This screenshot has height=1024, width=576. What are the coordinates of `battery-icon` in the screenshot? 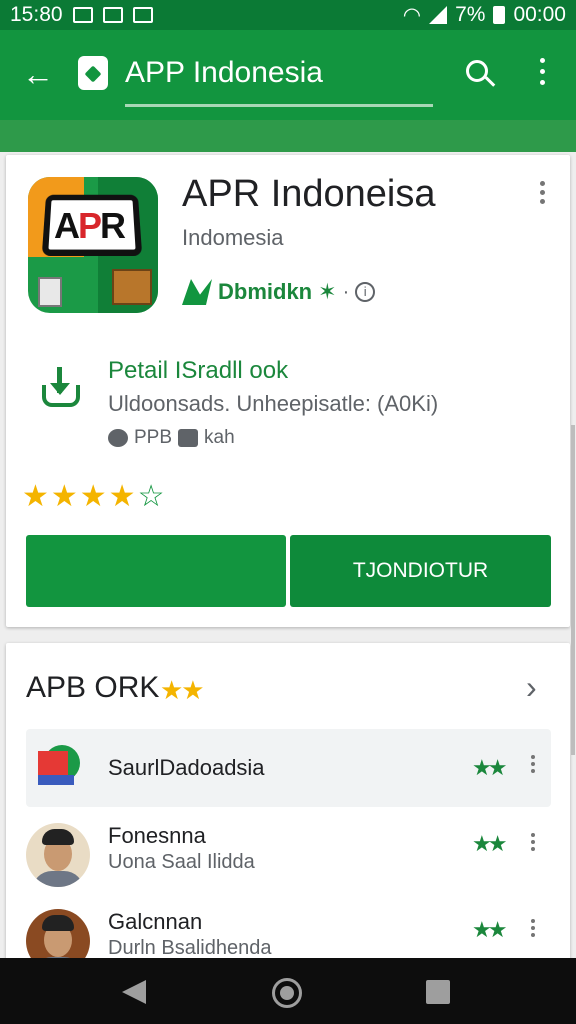 It's located at (499, 15).